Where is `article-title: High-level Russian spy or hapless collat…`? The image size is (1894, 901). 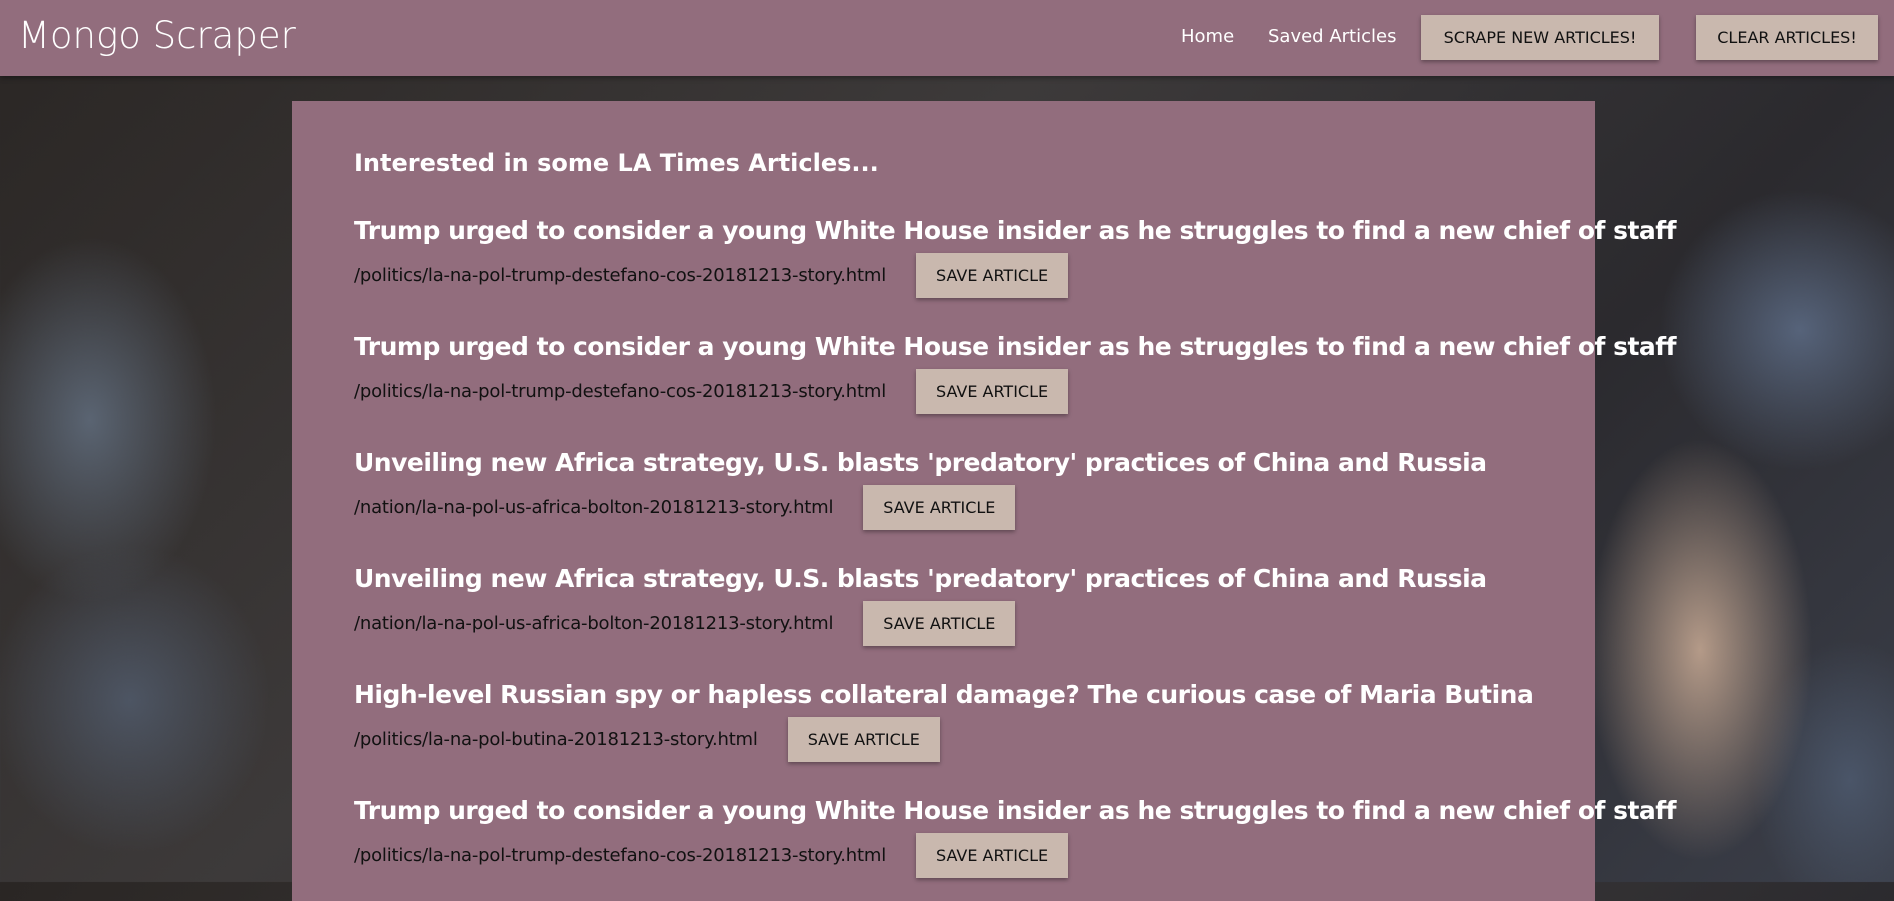 article-title: High-level Russian spy or hapless collat… is located at coordinates (944, 694).